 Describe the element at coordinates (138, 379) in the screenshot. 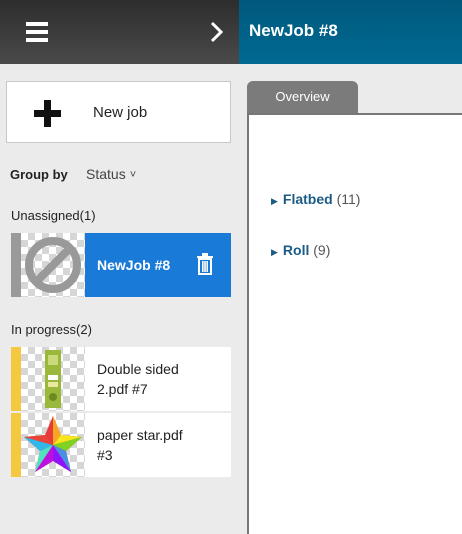

I see `job-name: Double sided 2.pdf #7` at that location.